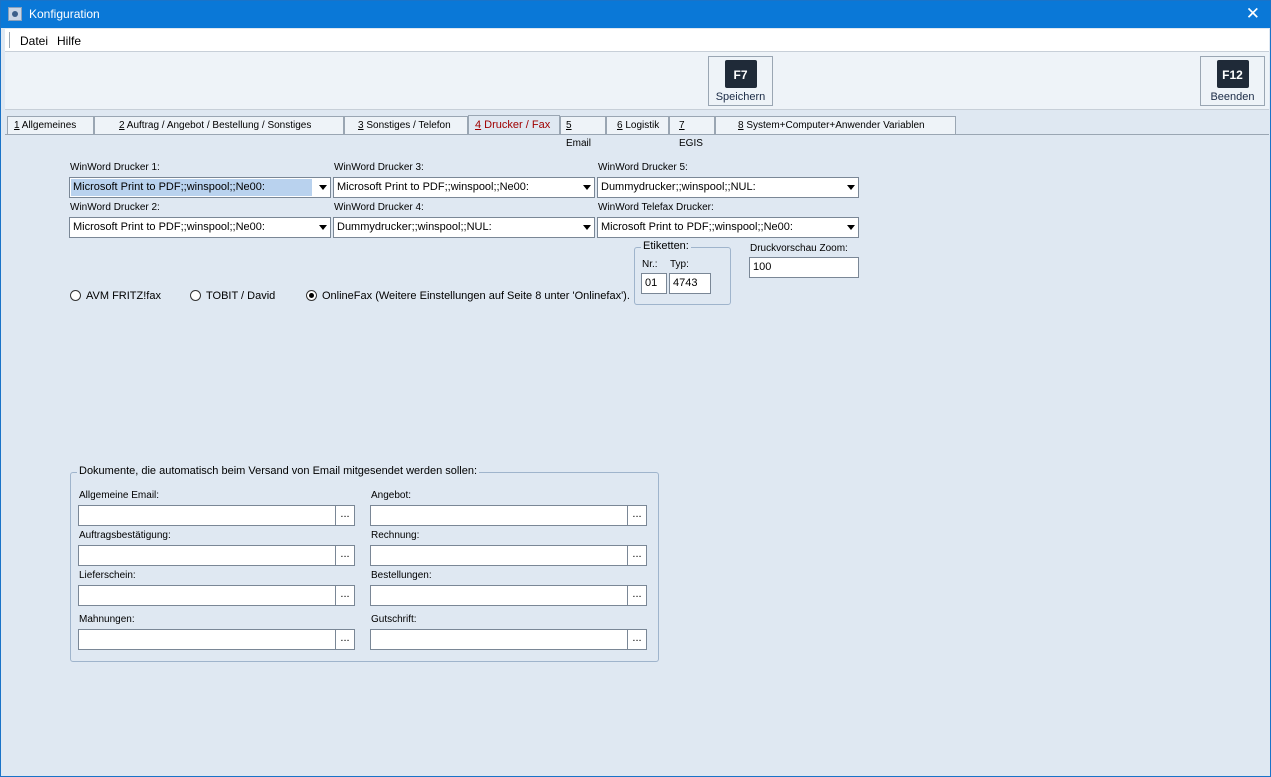  Describe the element at coordinates (635, 14) in the screenshot. I see `title-bar: Konfiguration ✕` at that location.